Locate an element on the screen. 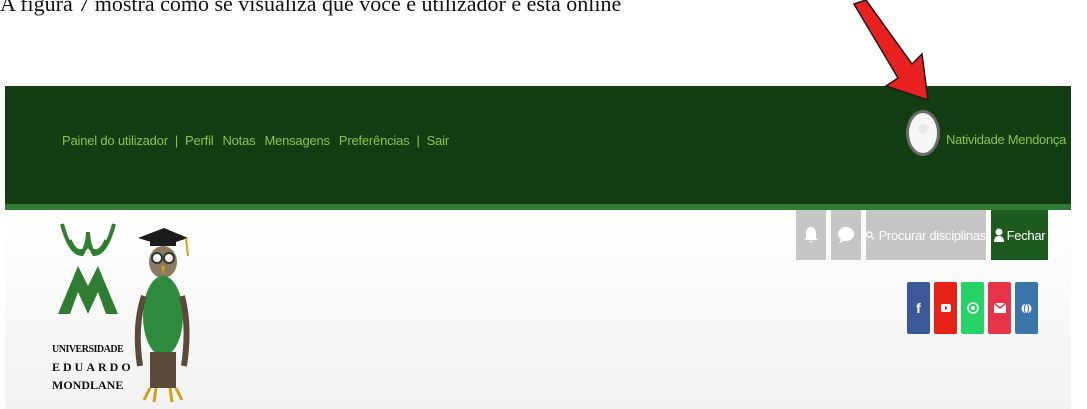 The width and height of the screenshot is (1087, 409). whatsapp-button is located at coordinates (972, 308).